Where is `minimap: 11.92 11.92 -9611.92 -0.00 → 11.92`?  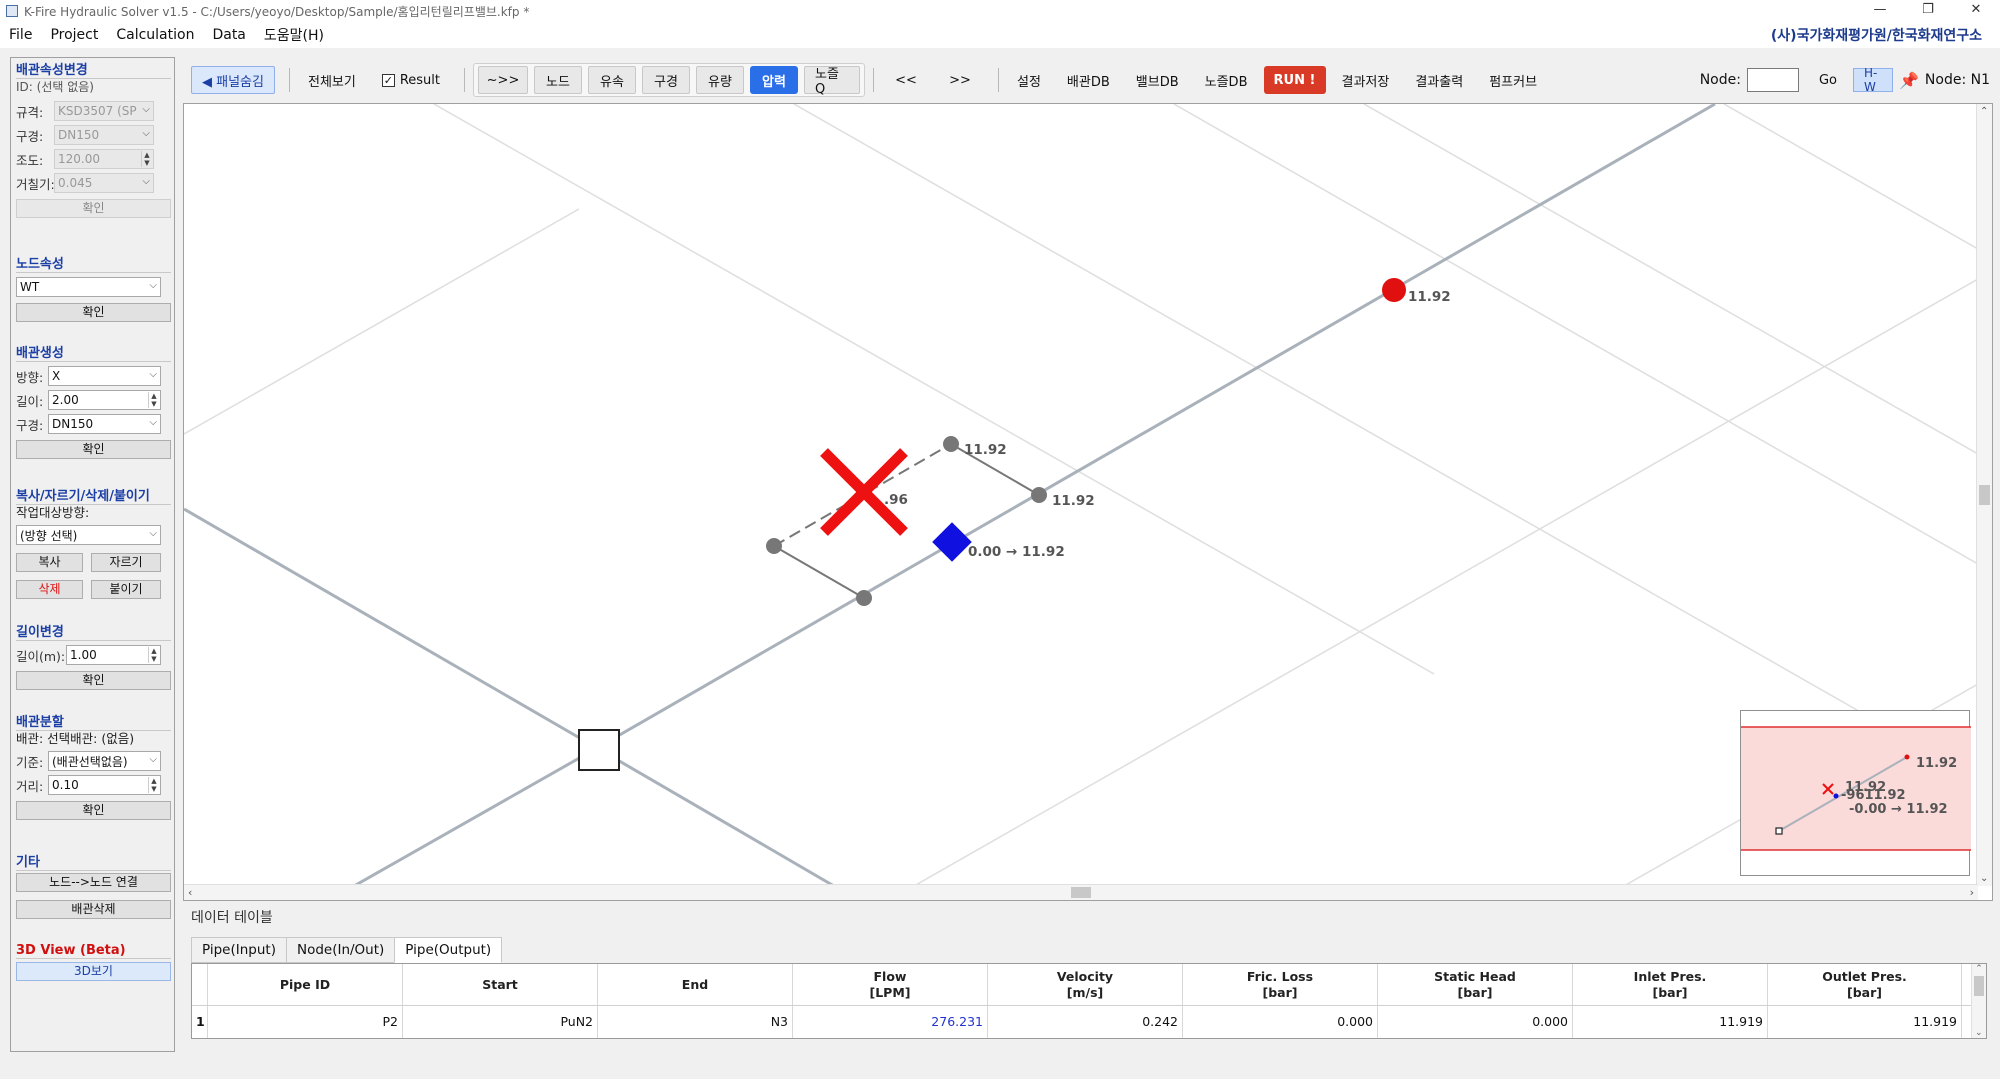
minimap: 11.92 11.92 -9611.92 -0.00 → 11.92 is located at coordinates (1855, 793).